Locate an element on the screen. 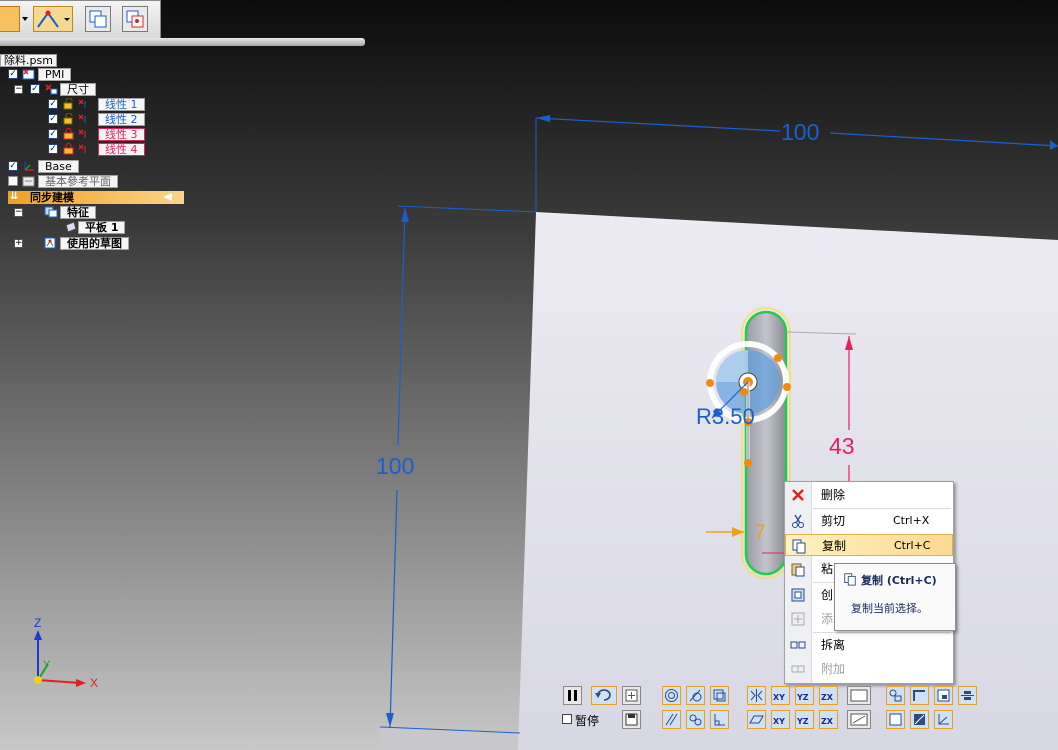  tree-label-linear-1: 线性 1 is located at coordinates (121, 104).